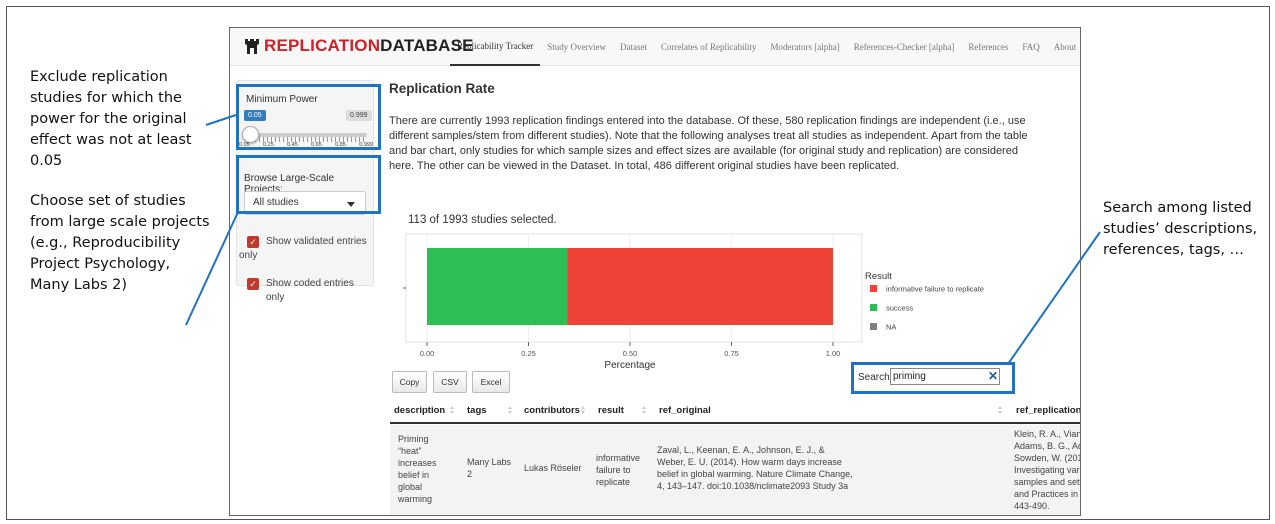 The image size is (1275, 524). I want to click on page-title: Replication Rate, so click(442, 88).